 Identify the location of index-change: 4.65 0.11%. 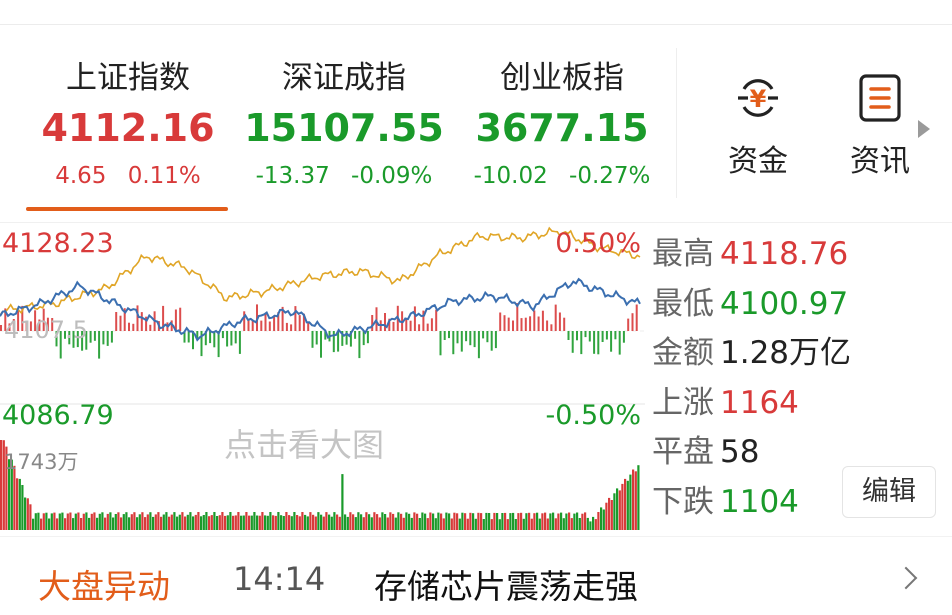
(128, 176).